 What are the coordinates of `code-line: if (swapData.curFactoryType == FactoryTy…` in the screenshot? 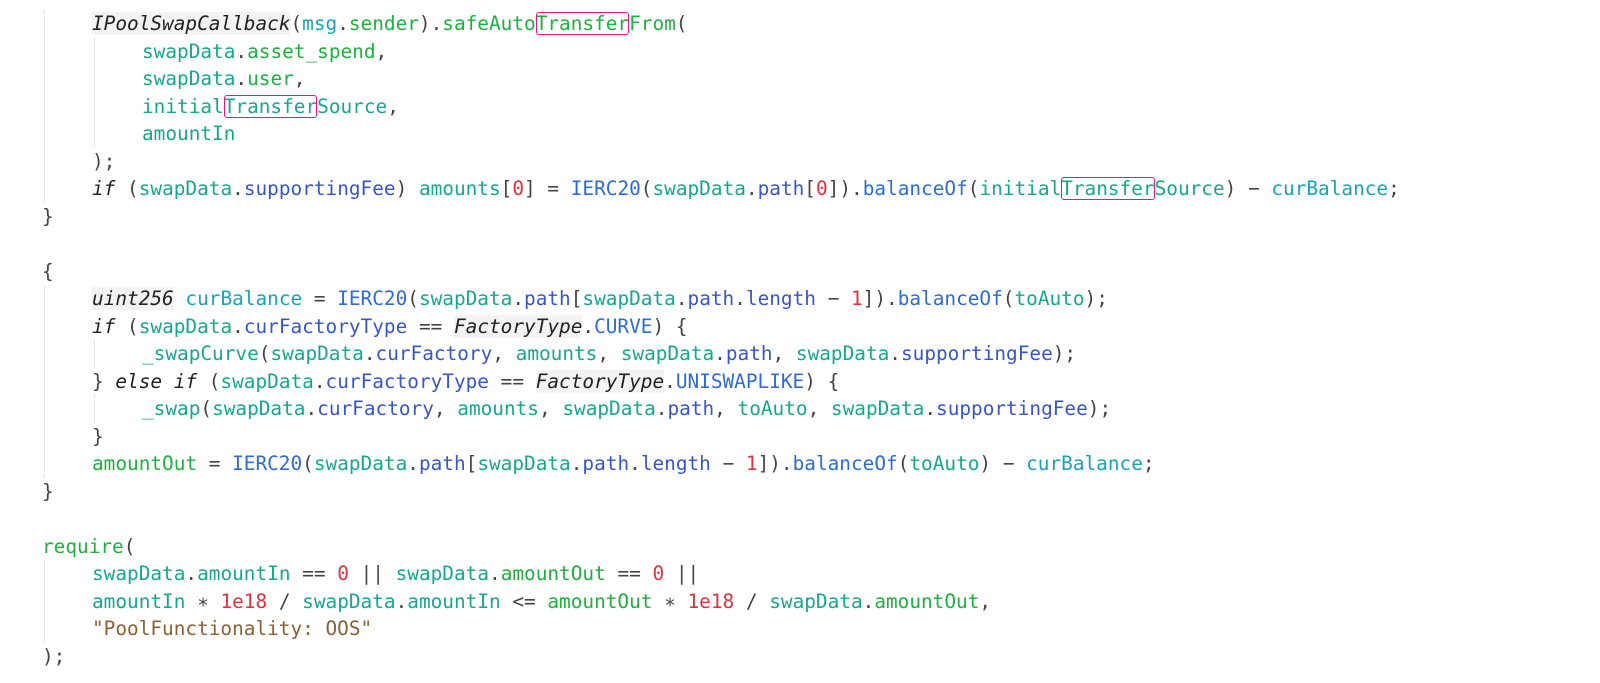 It's located at (721, 327).